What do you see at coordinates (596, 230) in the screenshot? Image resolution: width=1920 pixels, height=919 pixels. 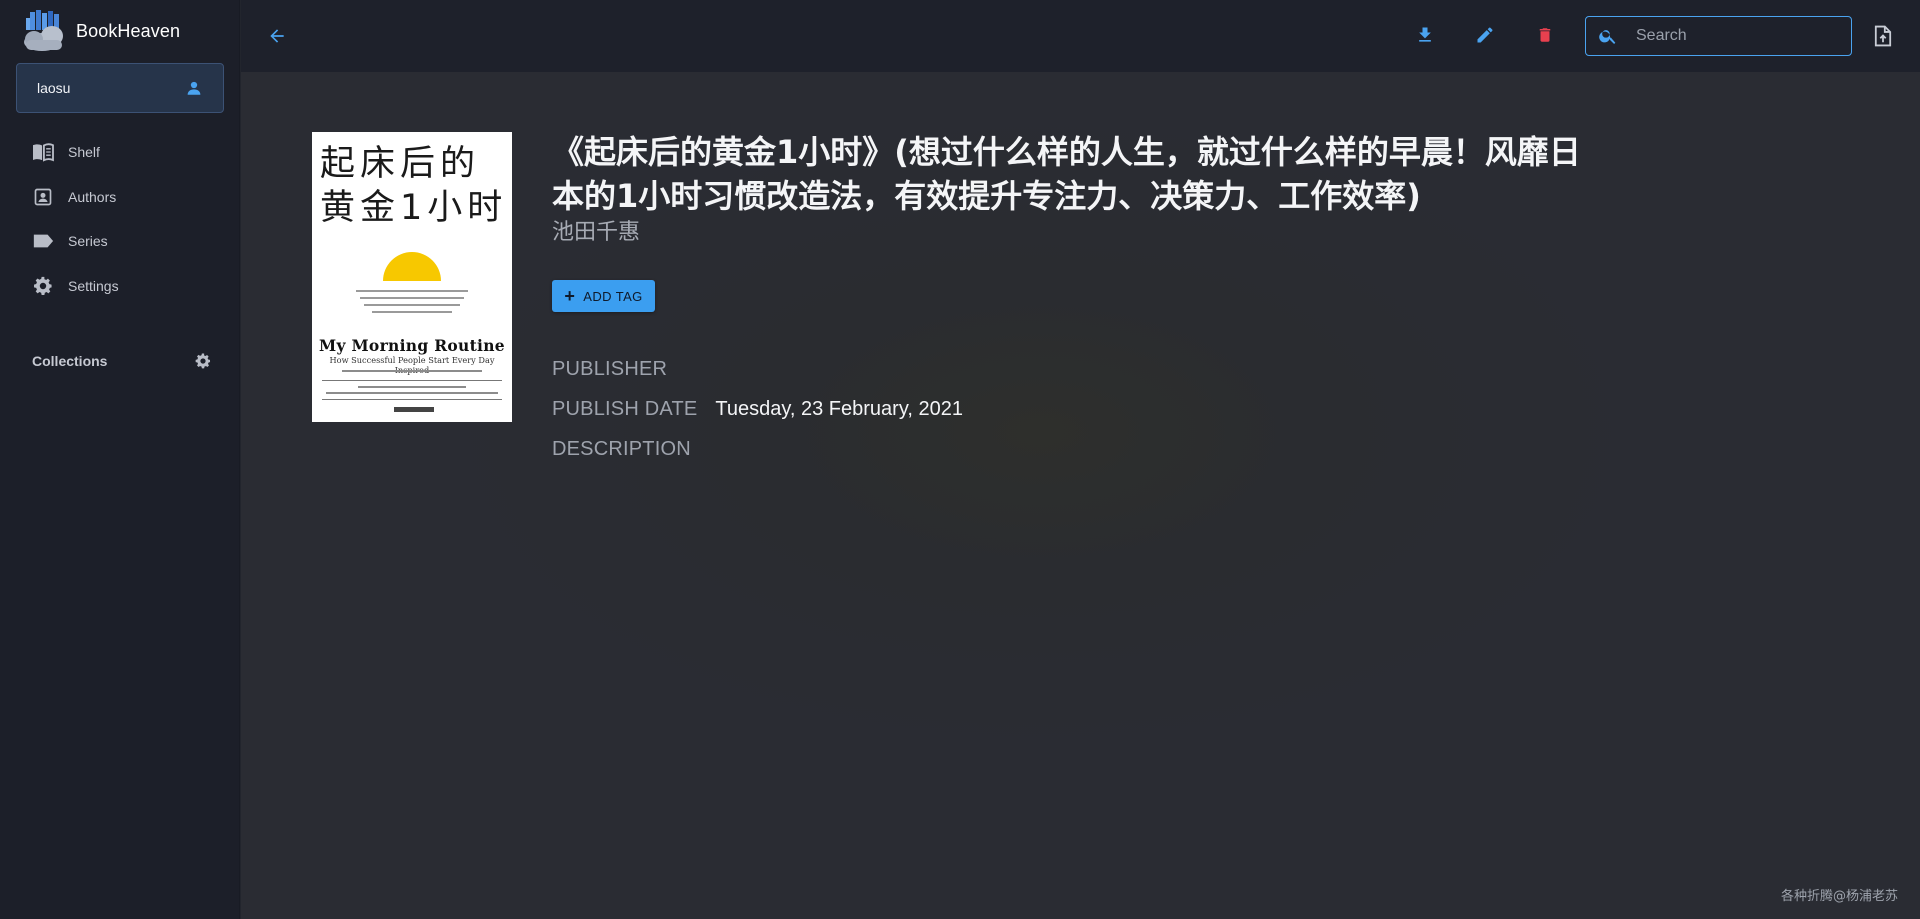 I see `book-author: 池田千惠` at bounding box center [596, 230].